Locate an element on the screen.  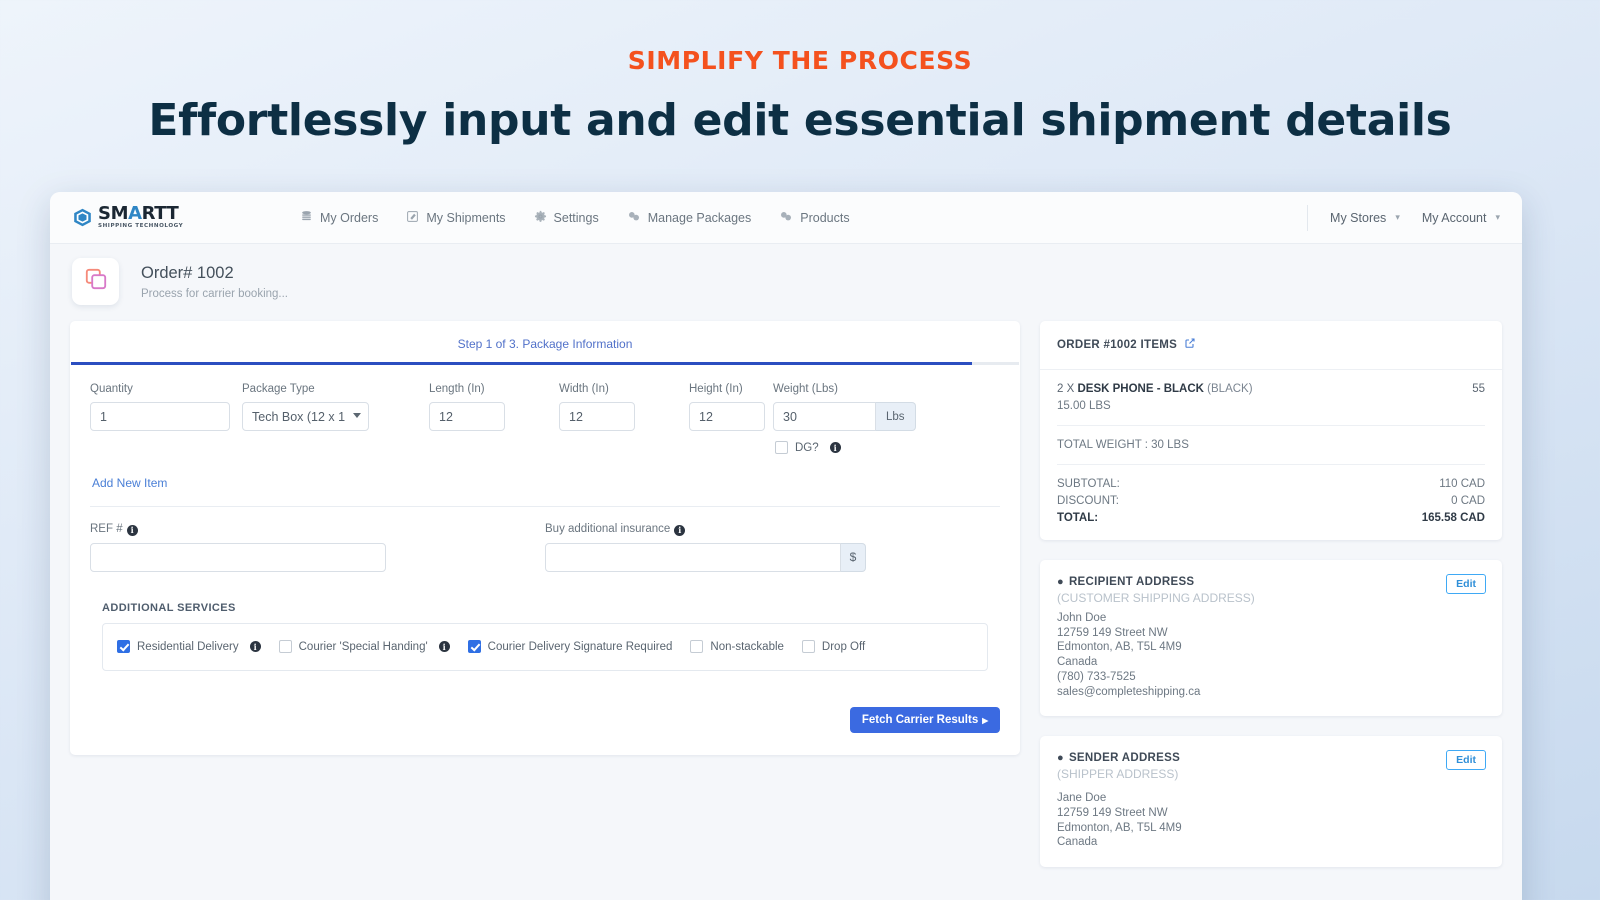
database-icon is located at coordinates (306, 218).